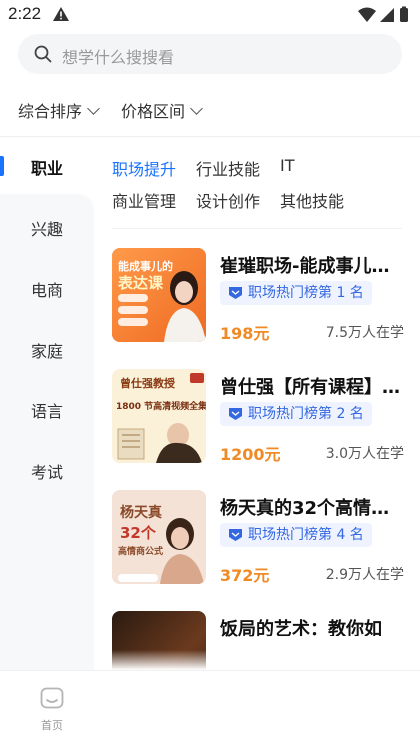 This screenshot has width=420, height=746. I want to click on sidebar-item-language: 语言, so click(47, 410).